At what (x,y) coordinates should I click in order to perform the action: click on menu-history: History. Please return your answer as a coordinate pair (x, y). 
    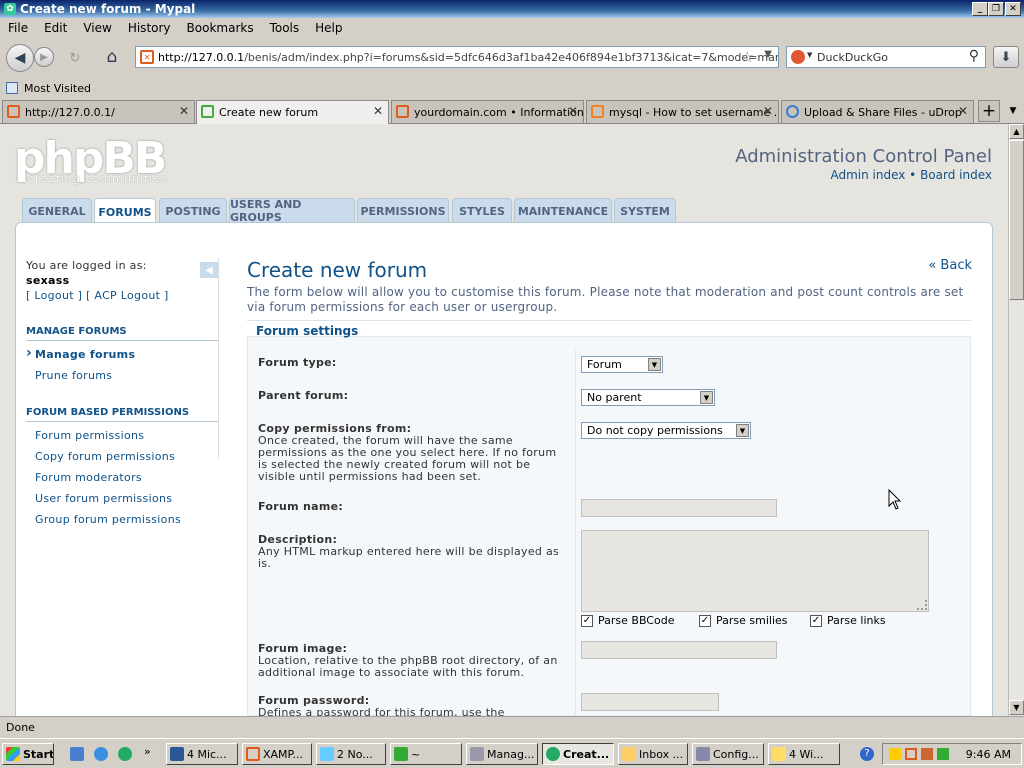
    Looking at the image, I should click on (149, 28).